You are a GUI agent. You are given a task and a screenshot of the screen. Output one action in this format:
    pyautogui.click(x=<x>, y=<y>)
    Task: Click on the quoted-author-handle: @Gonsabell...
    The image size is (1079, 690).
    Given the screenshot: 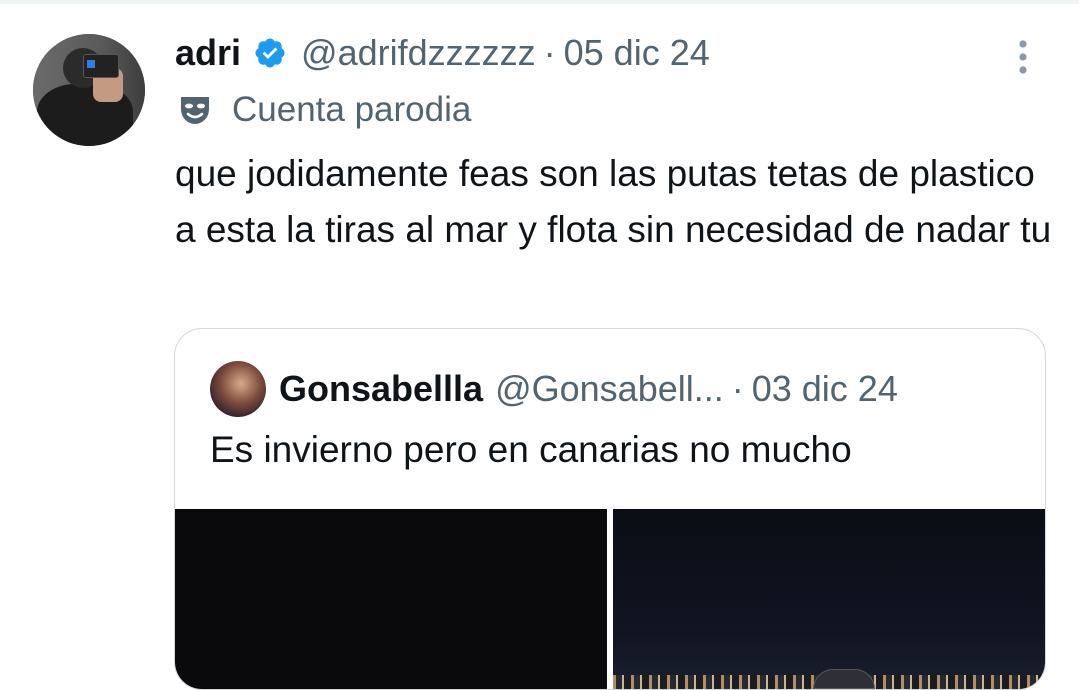 What is the action you would take?
    pyautogui.click(x=609, y=389)
    